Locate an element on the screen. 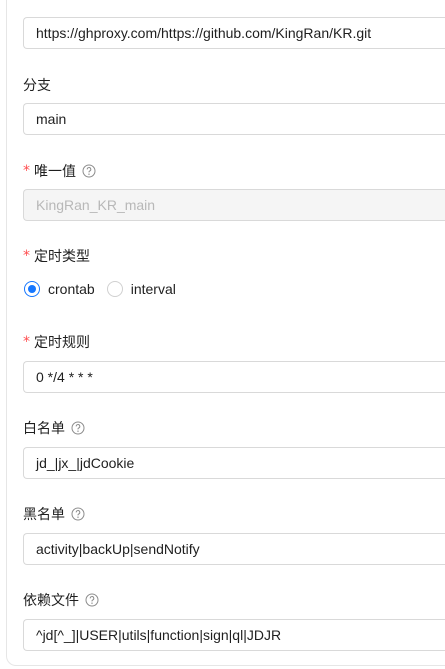 Image resolution: width=445 pixels, height=669 pixels. dependency-files-input: ^jd[^_]|USER|utils|function|sign|ql|JDJR is located at coordinates (234, 635).